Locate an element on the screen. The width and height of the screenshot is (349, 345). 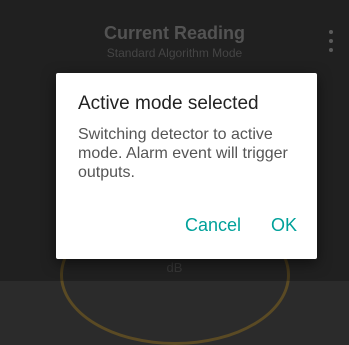
cancel-button: Cancel is located at coordinates (213, 225).